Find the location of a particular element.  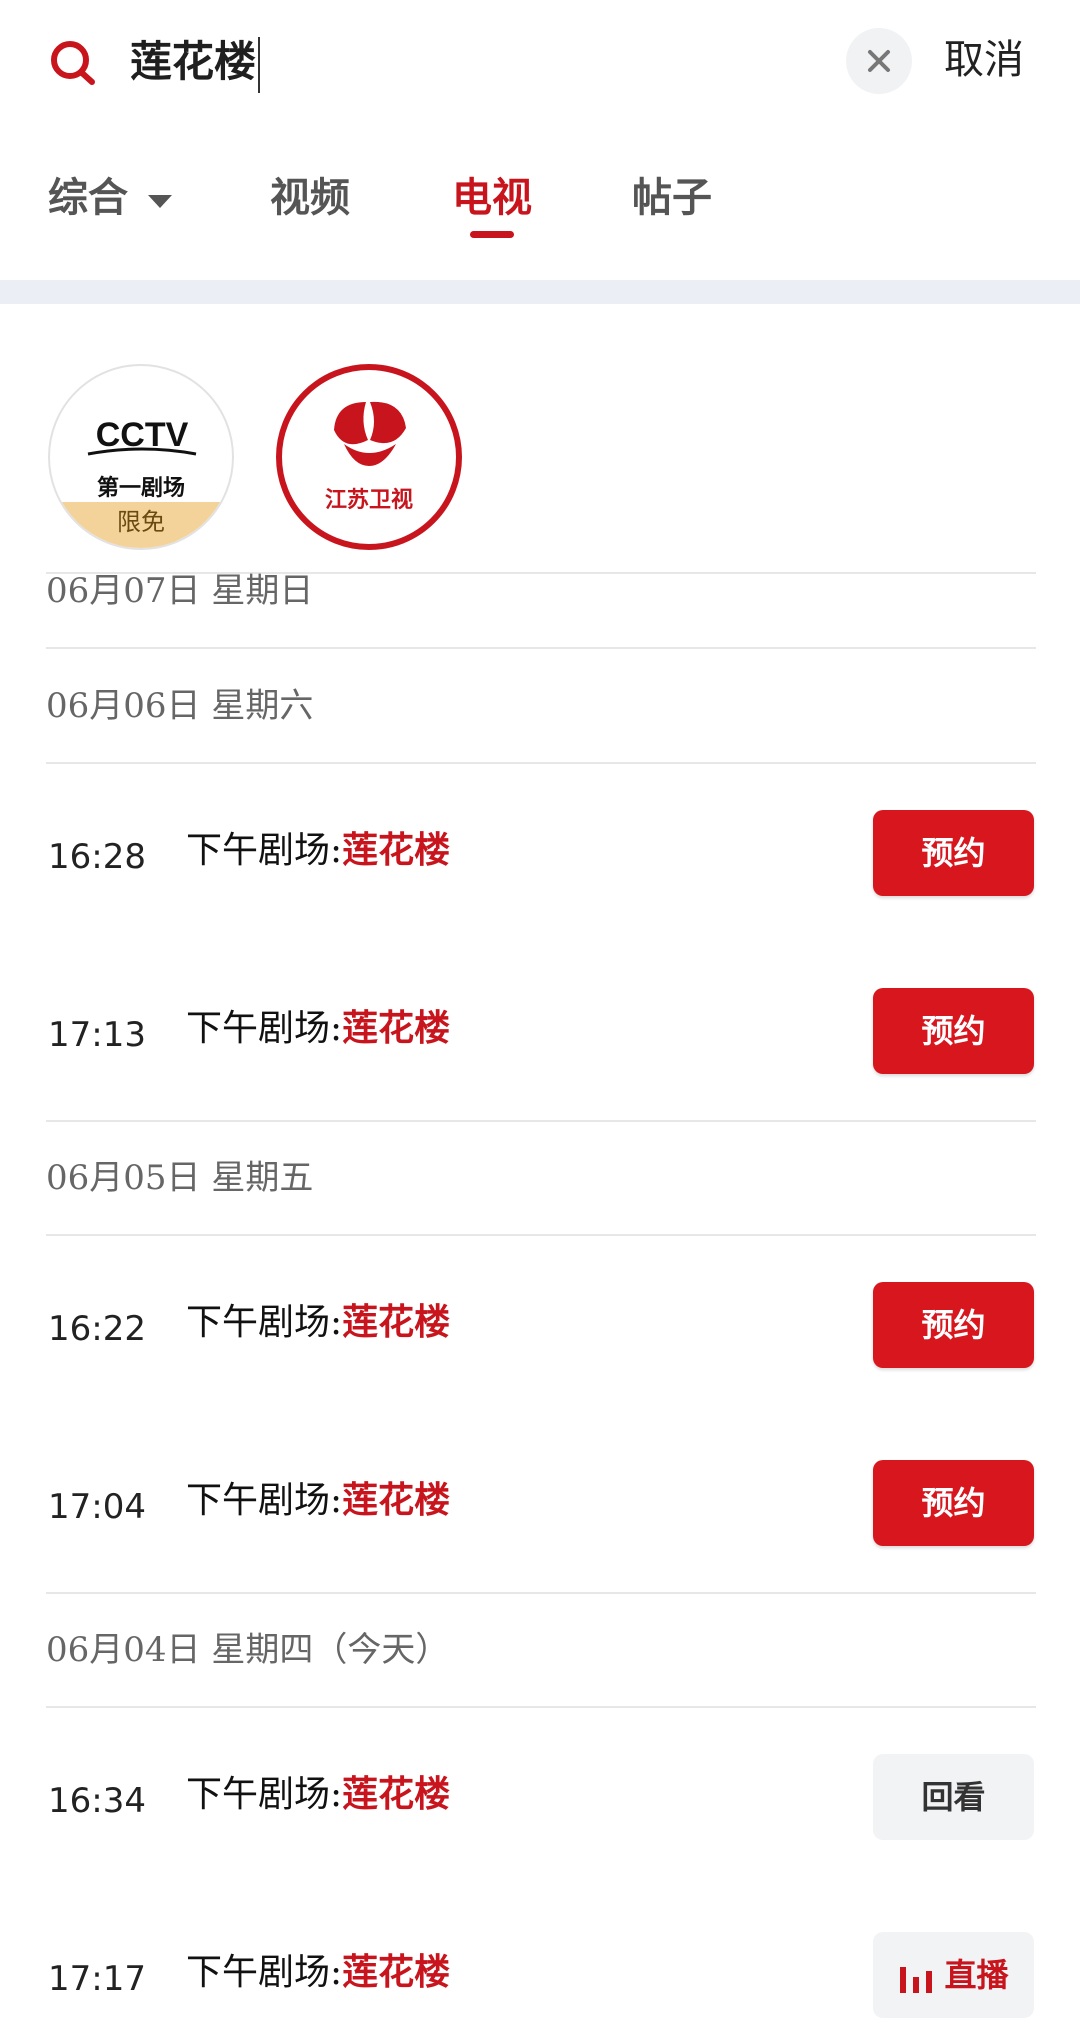

section-divider is located at coordinates (540, 292).